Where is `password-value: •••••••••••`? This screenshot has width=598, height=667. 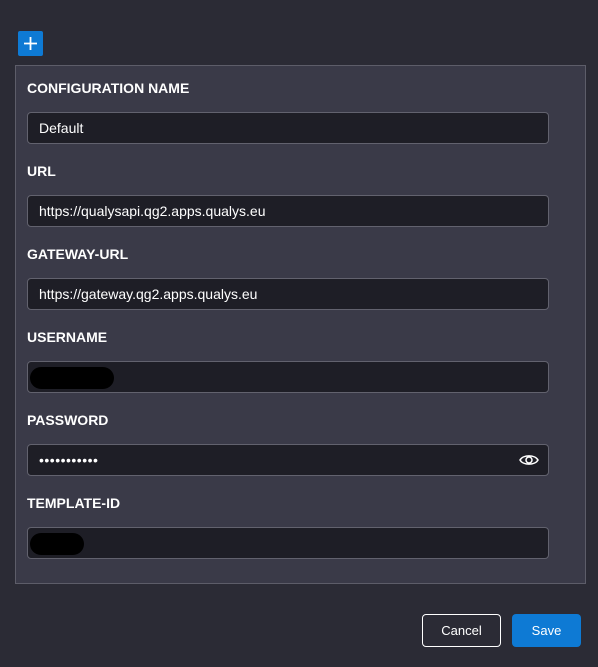
password-value: ••••••••••• is located at coordinates (69, 460).